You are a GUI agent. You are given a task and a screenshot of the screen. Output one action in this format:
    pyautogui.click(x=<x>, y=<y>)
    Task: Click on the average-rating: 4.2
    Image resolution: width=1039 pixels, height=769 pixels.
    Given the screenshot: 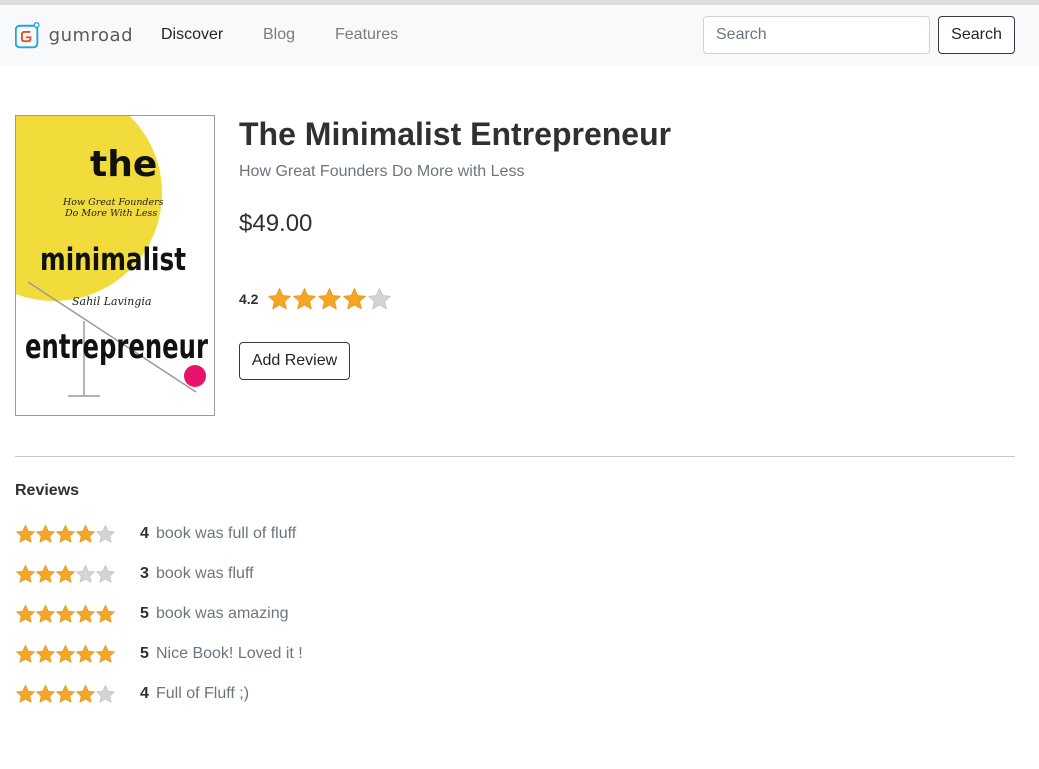 What is the action you would take?
    pyautogui.click(x=315, y=299)
    